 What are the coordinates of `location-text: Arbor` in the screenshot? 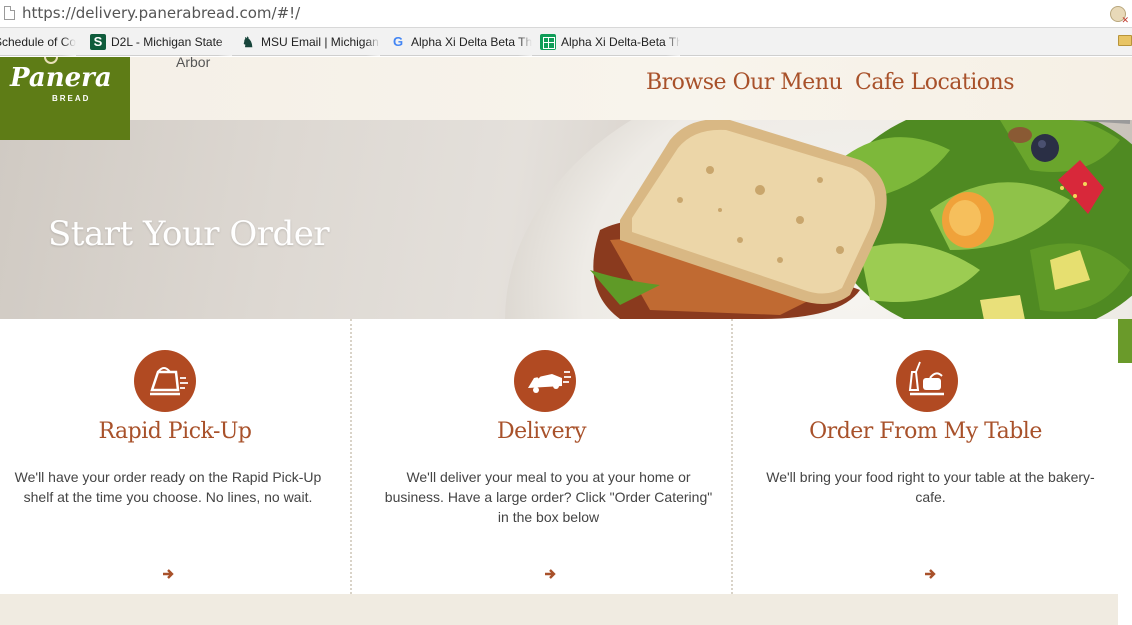 It's located at (193, 62).